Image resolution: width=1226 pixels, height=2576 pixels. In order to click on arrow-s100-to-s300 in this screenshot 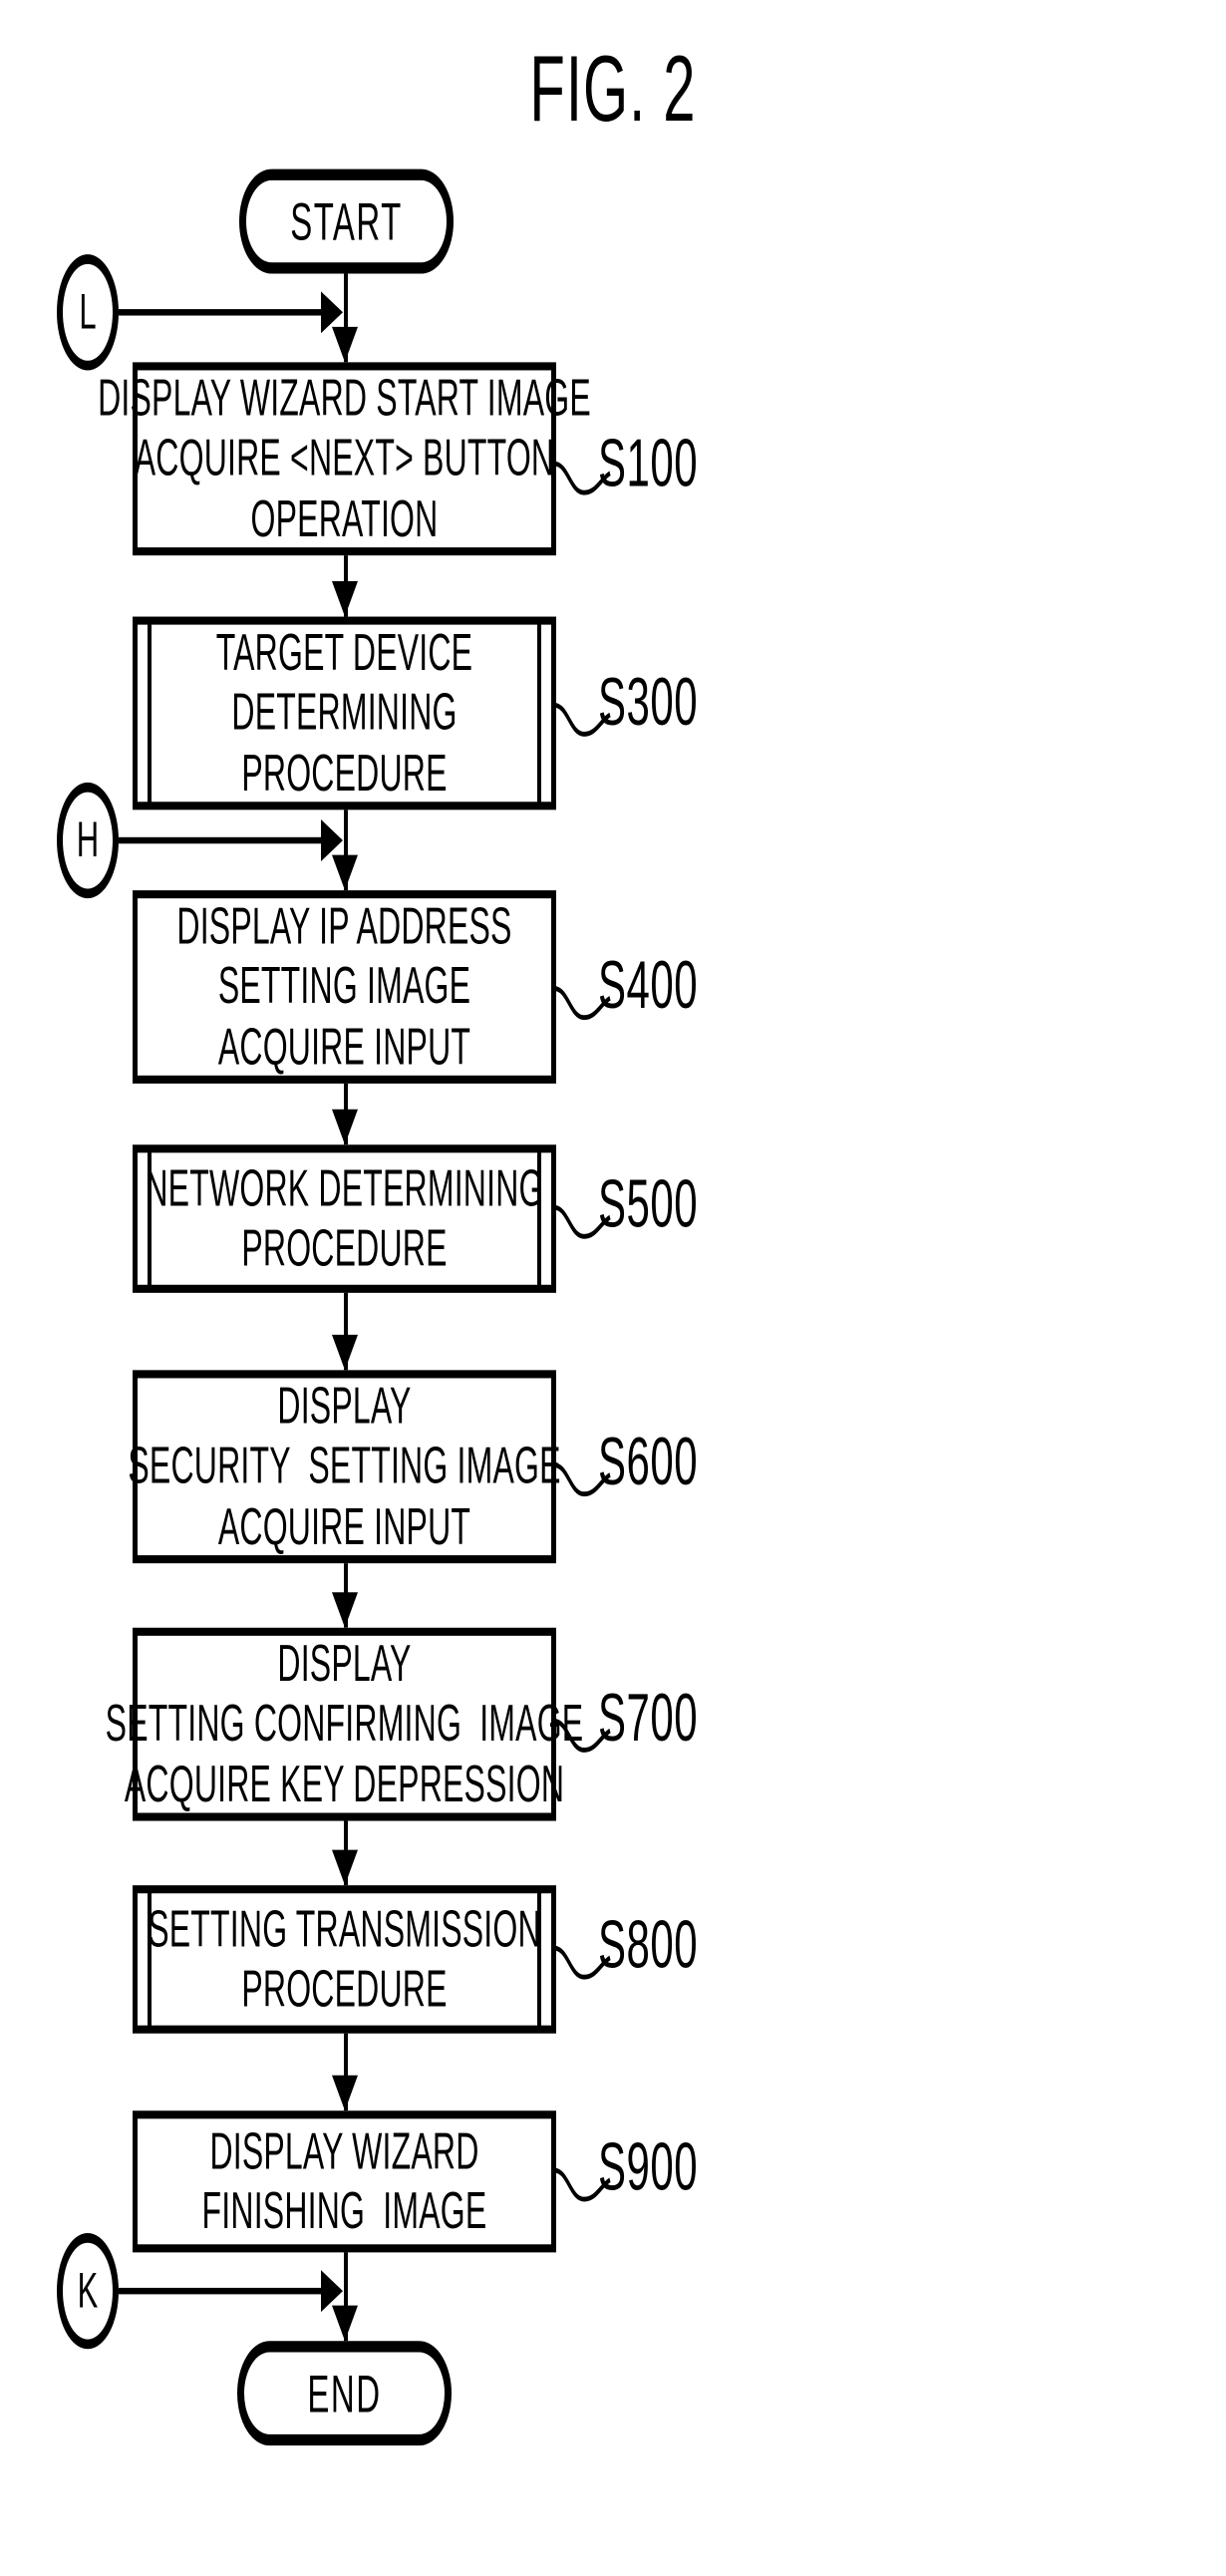, I will do `click(345, 599)`.